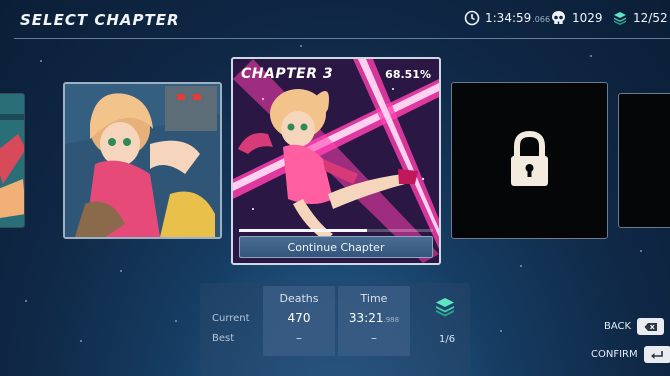 This screenshot has height=376, width=670. Describe the element at coordinates (366, 318) in the screenshot. I see `time-current-value: 33:21` at that location.